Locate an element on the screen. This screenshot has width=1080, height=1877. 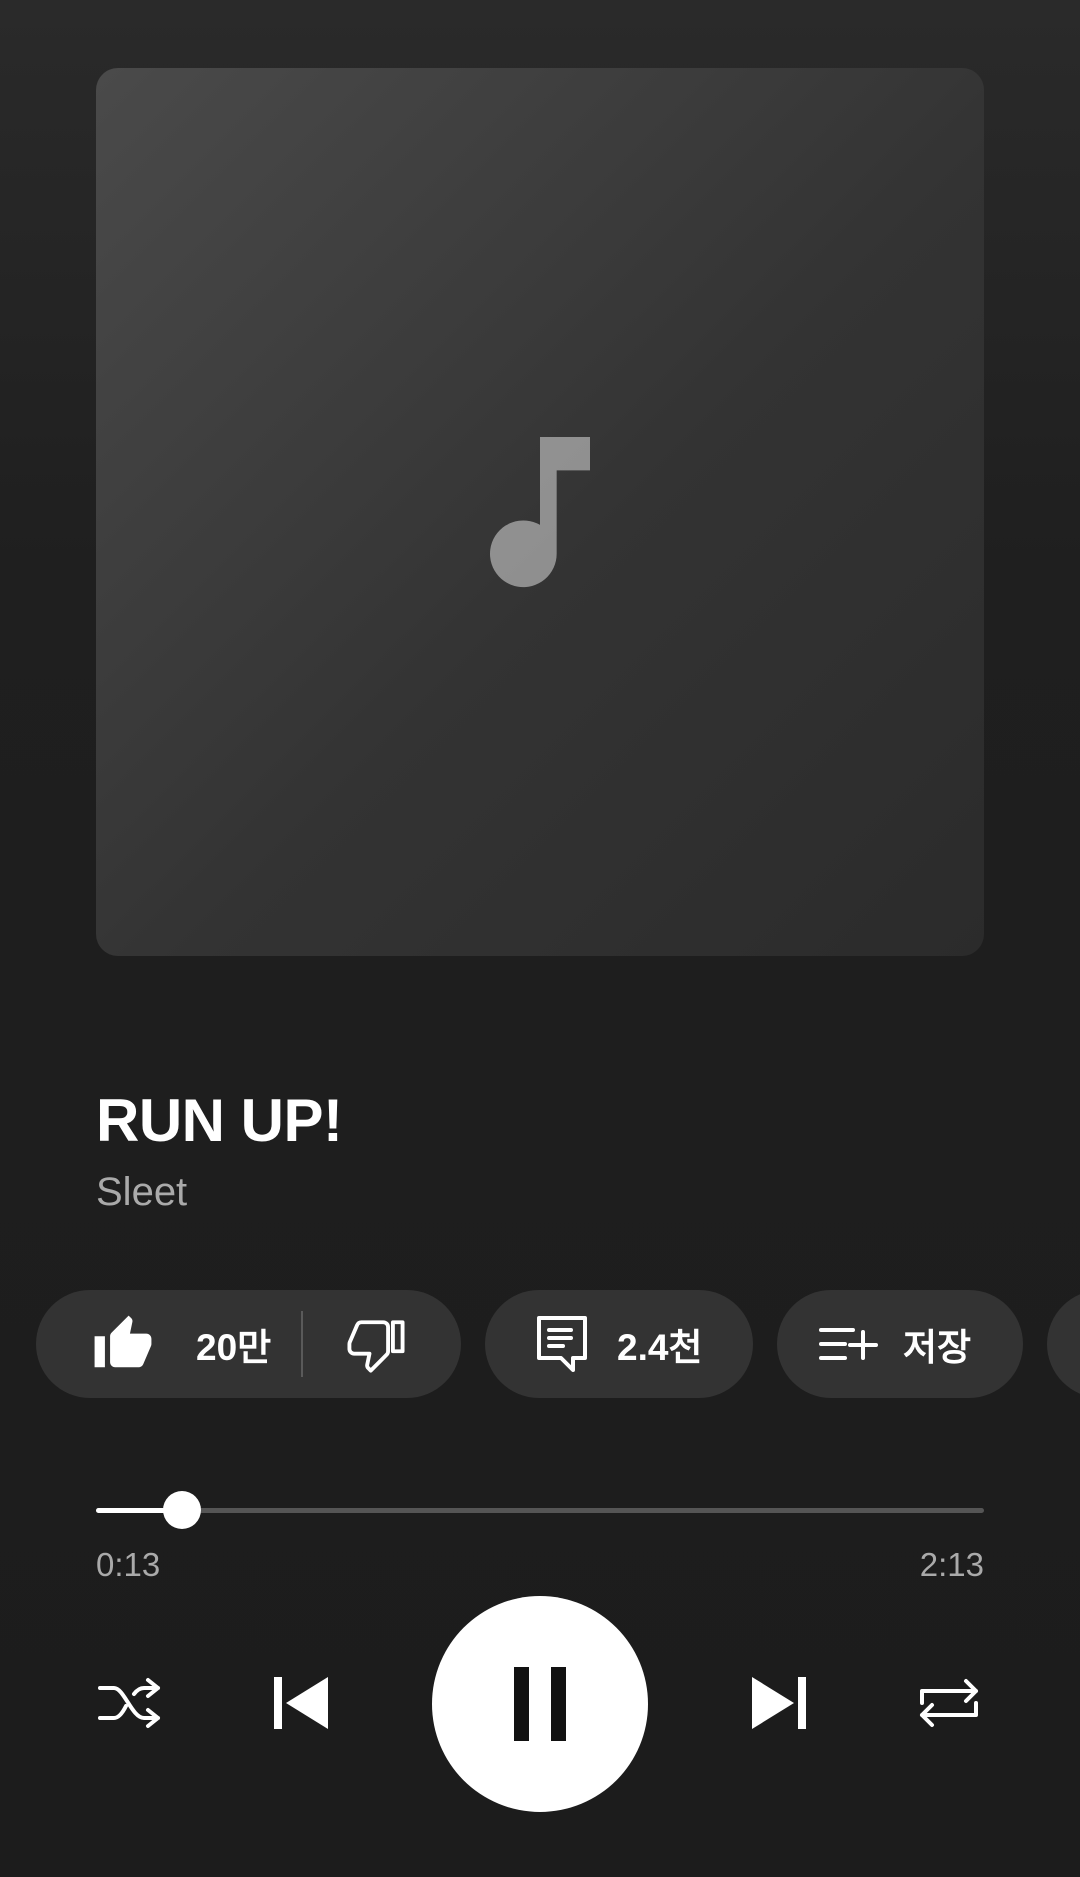
repeat-icon is located at coordinates (949, 1703).